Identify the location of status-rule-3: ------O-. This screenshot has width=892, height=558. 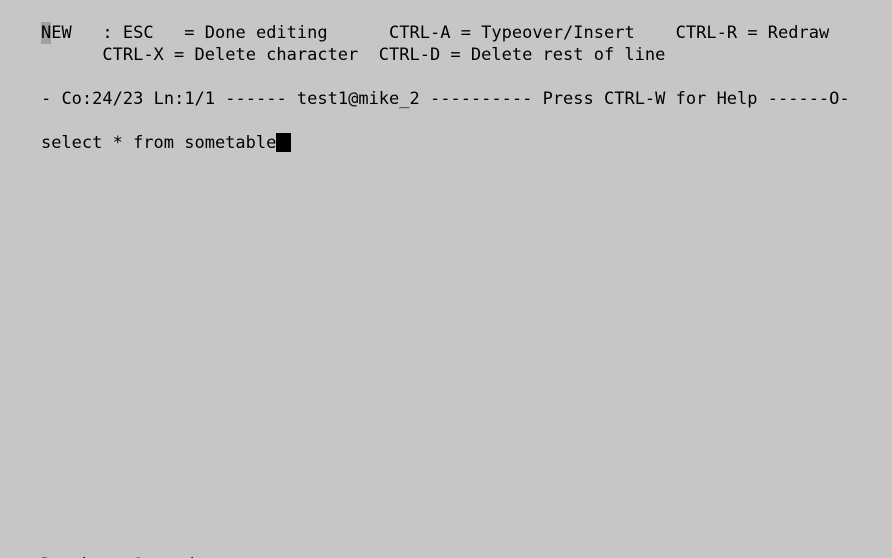
(803, 99).